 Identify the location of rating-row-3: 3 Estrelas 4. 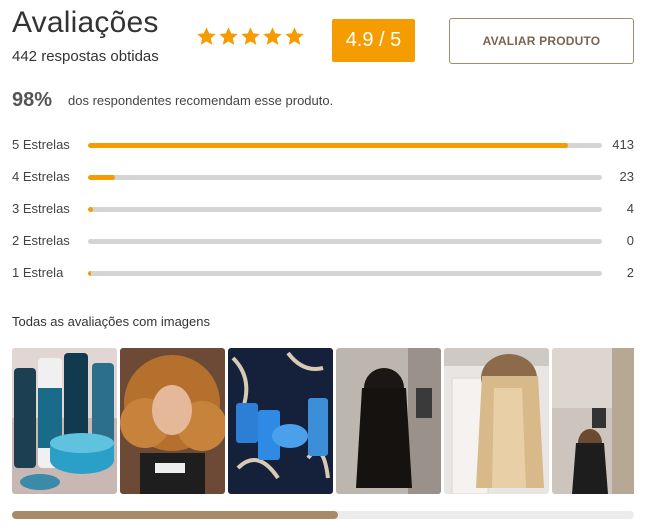
(323, 209).